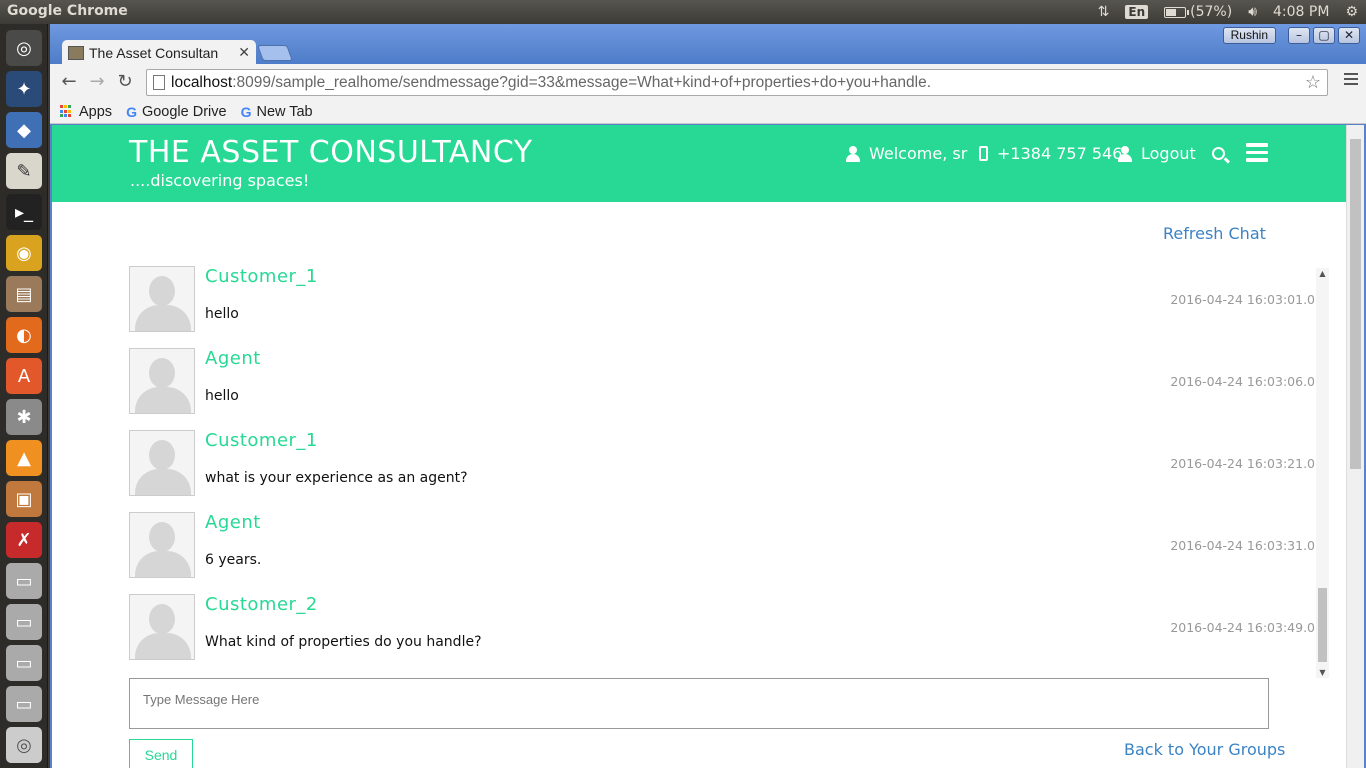 The height and width of the screenshot is (768, 1366). I want to click on software-center-icon: A, so click(24, 376).